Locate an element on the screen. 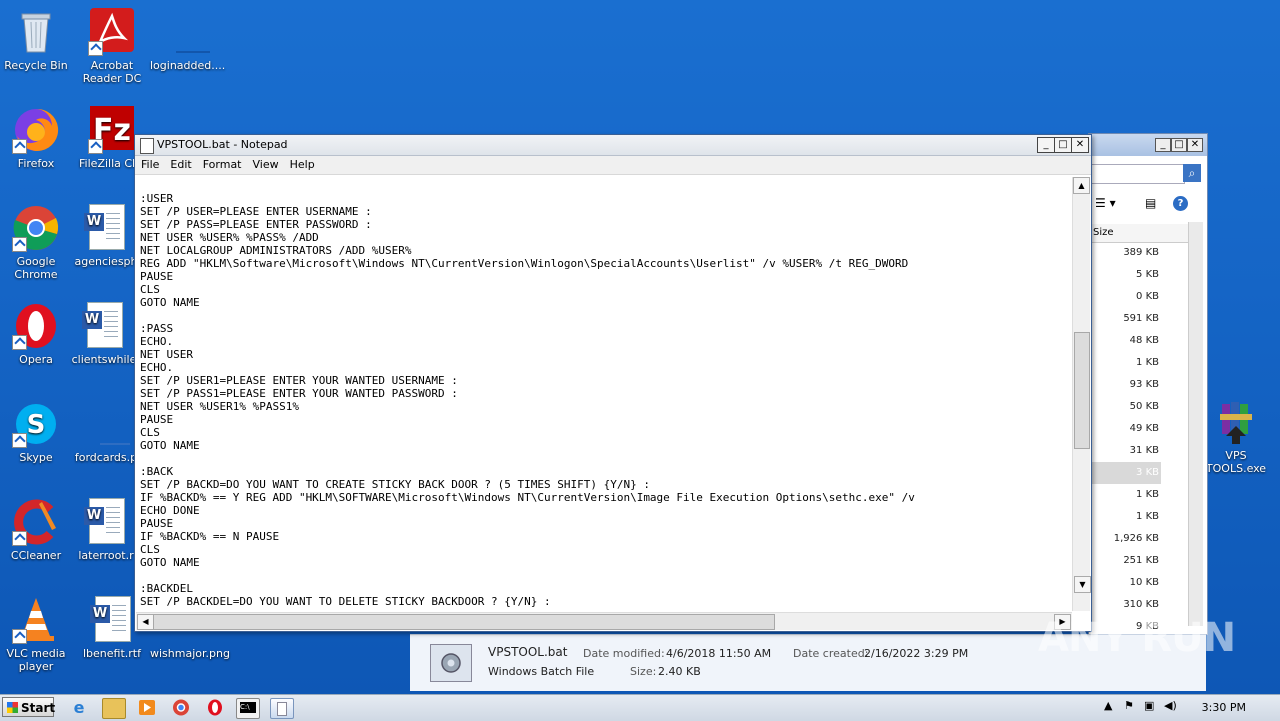 This screenshot has height=721, width=1280. desktop-icon-label: Skype is located at coordinates (36, 457).